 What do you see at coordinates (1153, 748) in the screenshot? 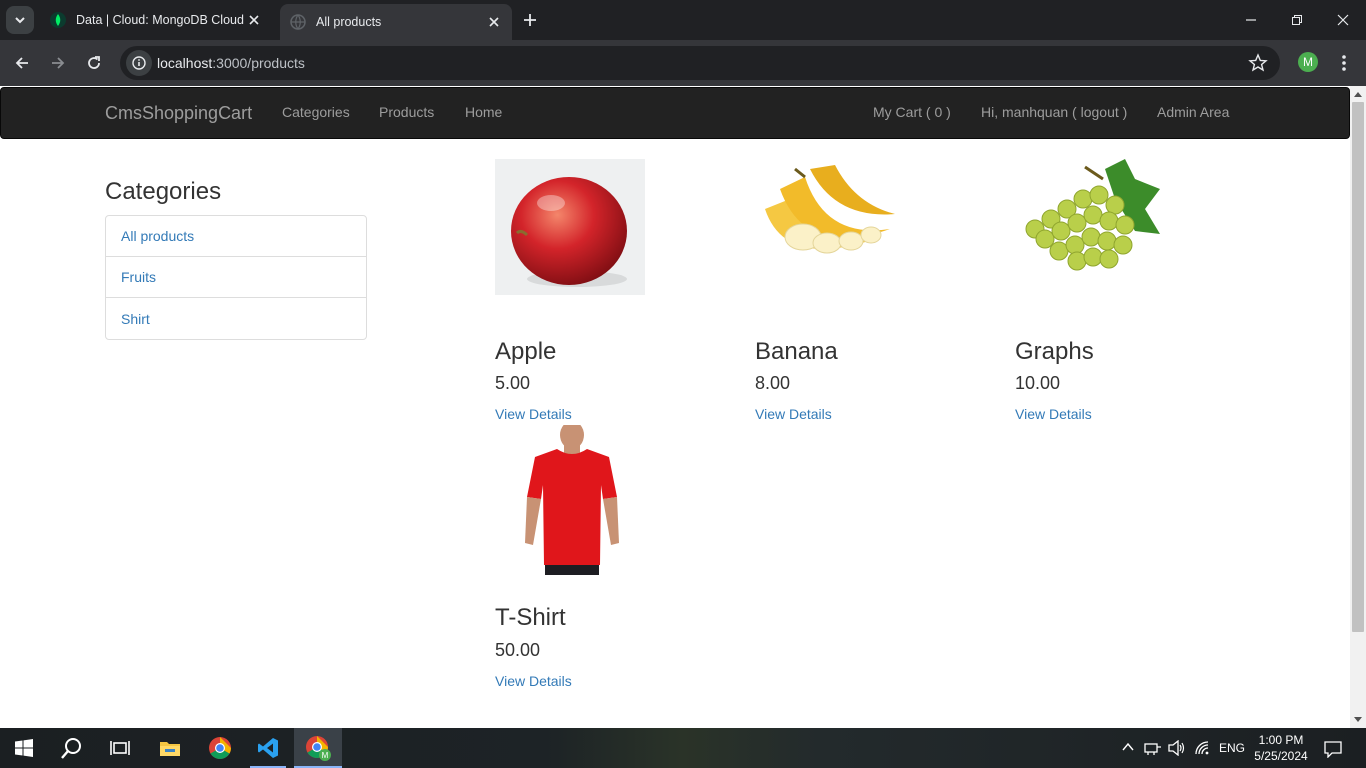
I see `network-icon` at bounding box center [1153, 748].